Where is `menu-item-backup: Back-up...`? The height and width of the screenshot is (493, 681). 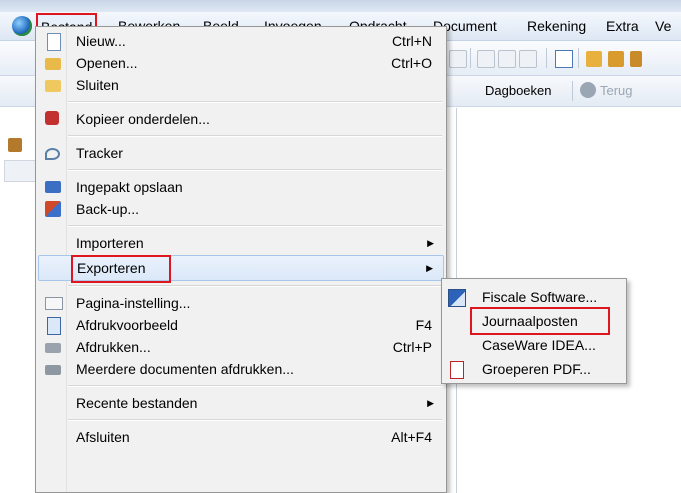
menu-item-backup: Back-up... is located at coordinates (241, 209).